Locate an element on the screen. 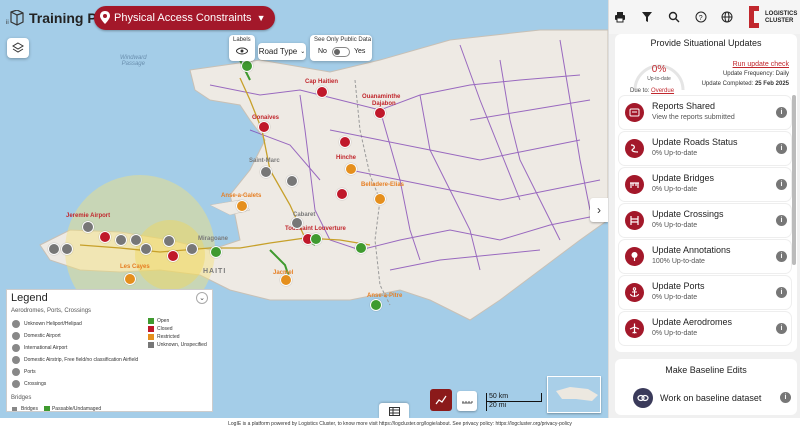 The image size is (800, 431). task-update-bridges: Update Bridges 0% Up-to-date i is located at coordinates (705, 184).